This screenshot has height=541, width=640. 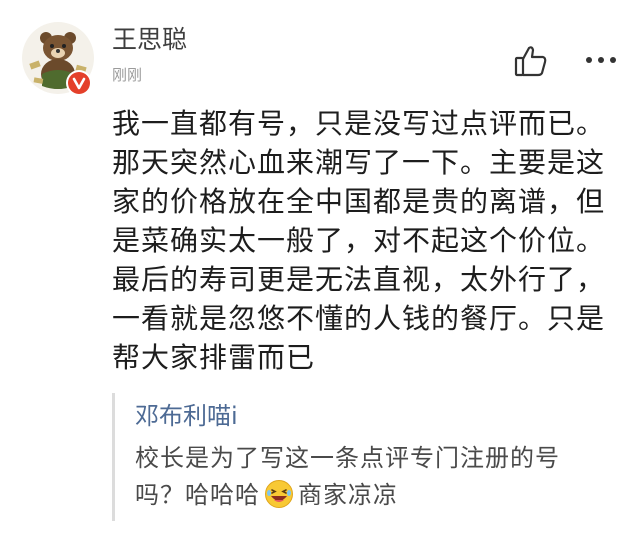 I want to click on reply-text: 校长是为了写这一条点评专门注册的号吗？哈哈哈 商家凉凉, so click(x=370, y=477).